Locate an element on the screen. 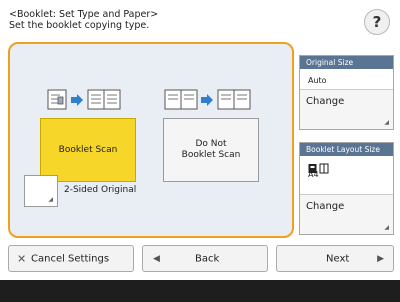 The width and height of the screenshot is (400, 302). booklet-scan-icon is located at coordinates (86, 100).